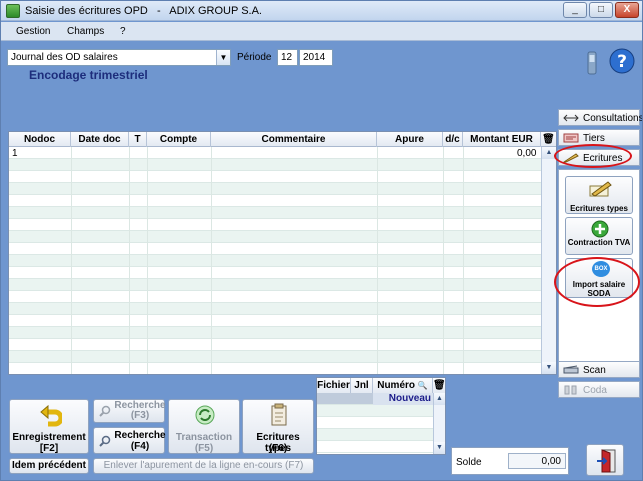  I want to click on import-salaire-soda-button: BOX Import salaire SODA, so click(599, 278).